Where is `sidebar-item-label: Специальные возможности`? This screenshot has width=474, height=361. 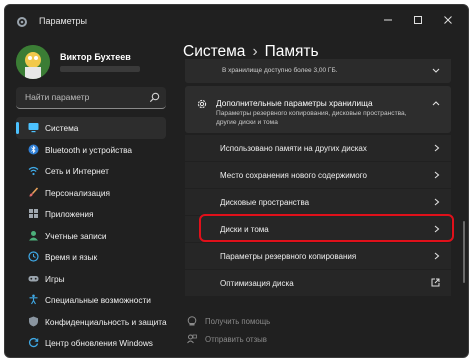
sidebar-item-label: Специальные возможности is located at coordinates (98, 300).